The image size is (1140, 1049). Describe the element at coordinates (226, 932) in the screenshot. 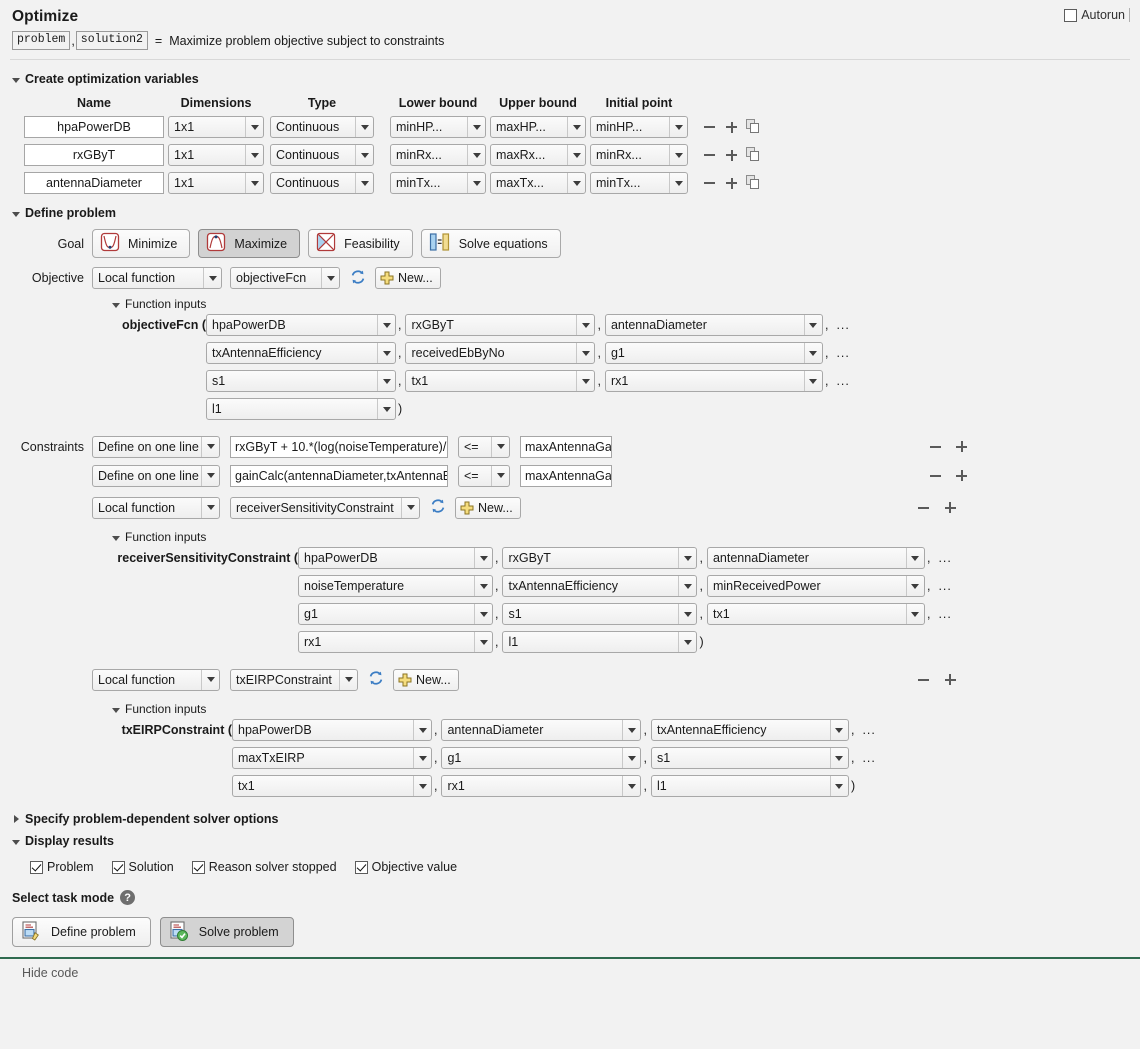

I see `solve-problem-button: Solve problem` at that location.